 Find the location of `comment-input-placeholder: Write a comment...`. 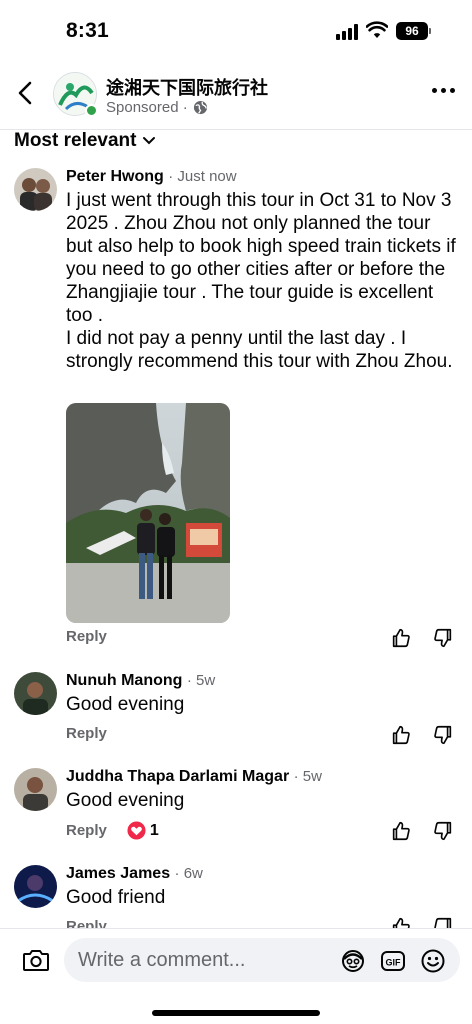

comment-input-placeholder: Write a comment... is located at coordinates (162, 960).